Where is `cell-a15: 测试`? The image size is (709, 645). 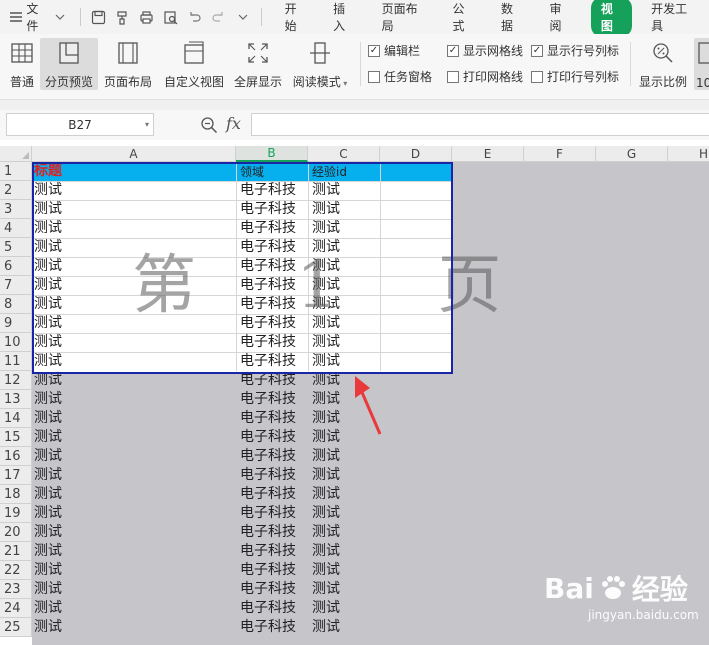 cell-a15: 测试 is located at coordinates (48, 437).